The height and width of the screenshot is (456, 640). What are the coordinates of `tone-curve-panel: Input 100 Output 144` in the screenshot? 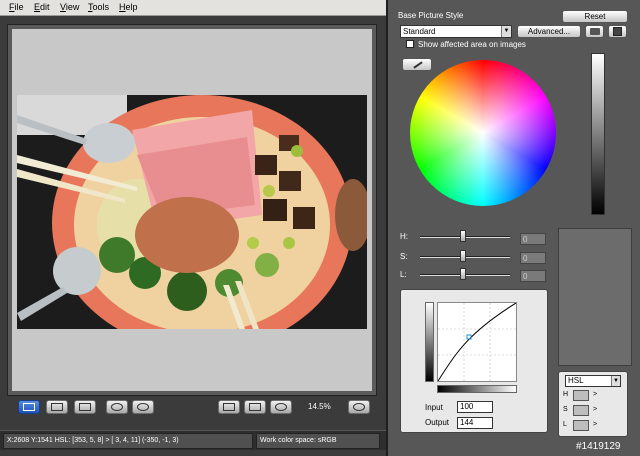 It's located at (474, 361).